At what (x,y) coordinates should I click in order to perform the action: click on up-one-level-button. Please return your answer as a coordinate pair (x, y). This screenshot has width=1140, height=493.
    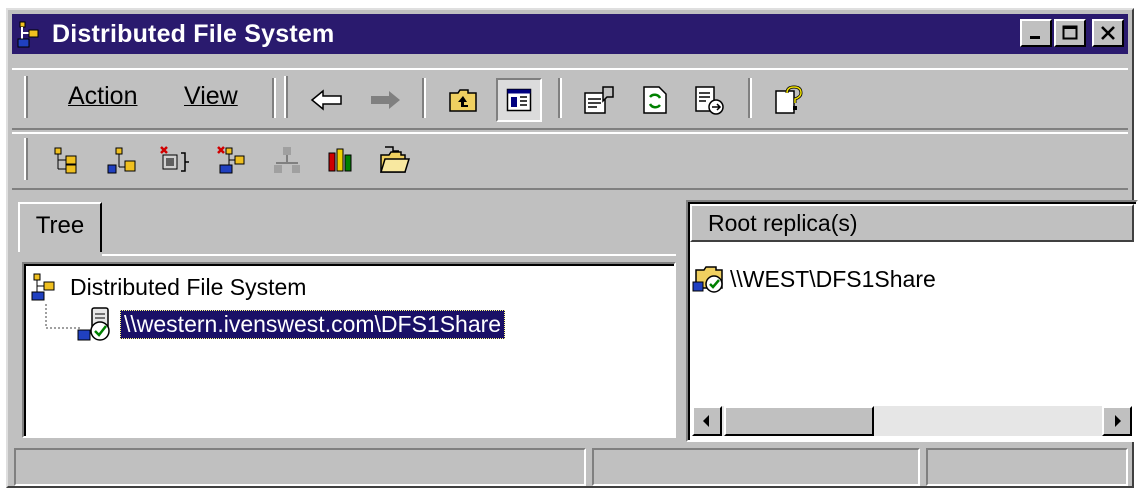
    Looking at the image, I should click on (463, 100).